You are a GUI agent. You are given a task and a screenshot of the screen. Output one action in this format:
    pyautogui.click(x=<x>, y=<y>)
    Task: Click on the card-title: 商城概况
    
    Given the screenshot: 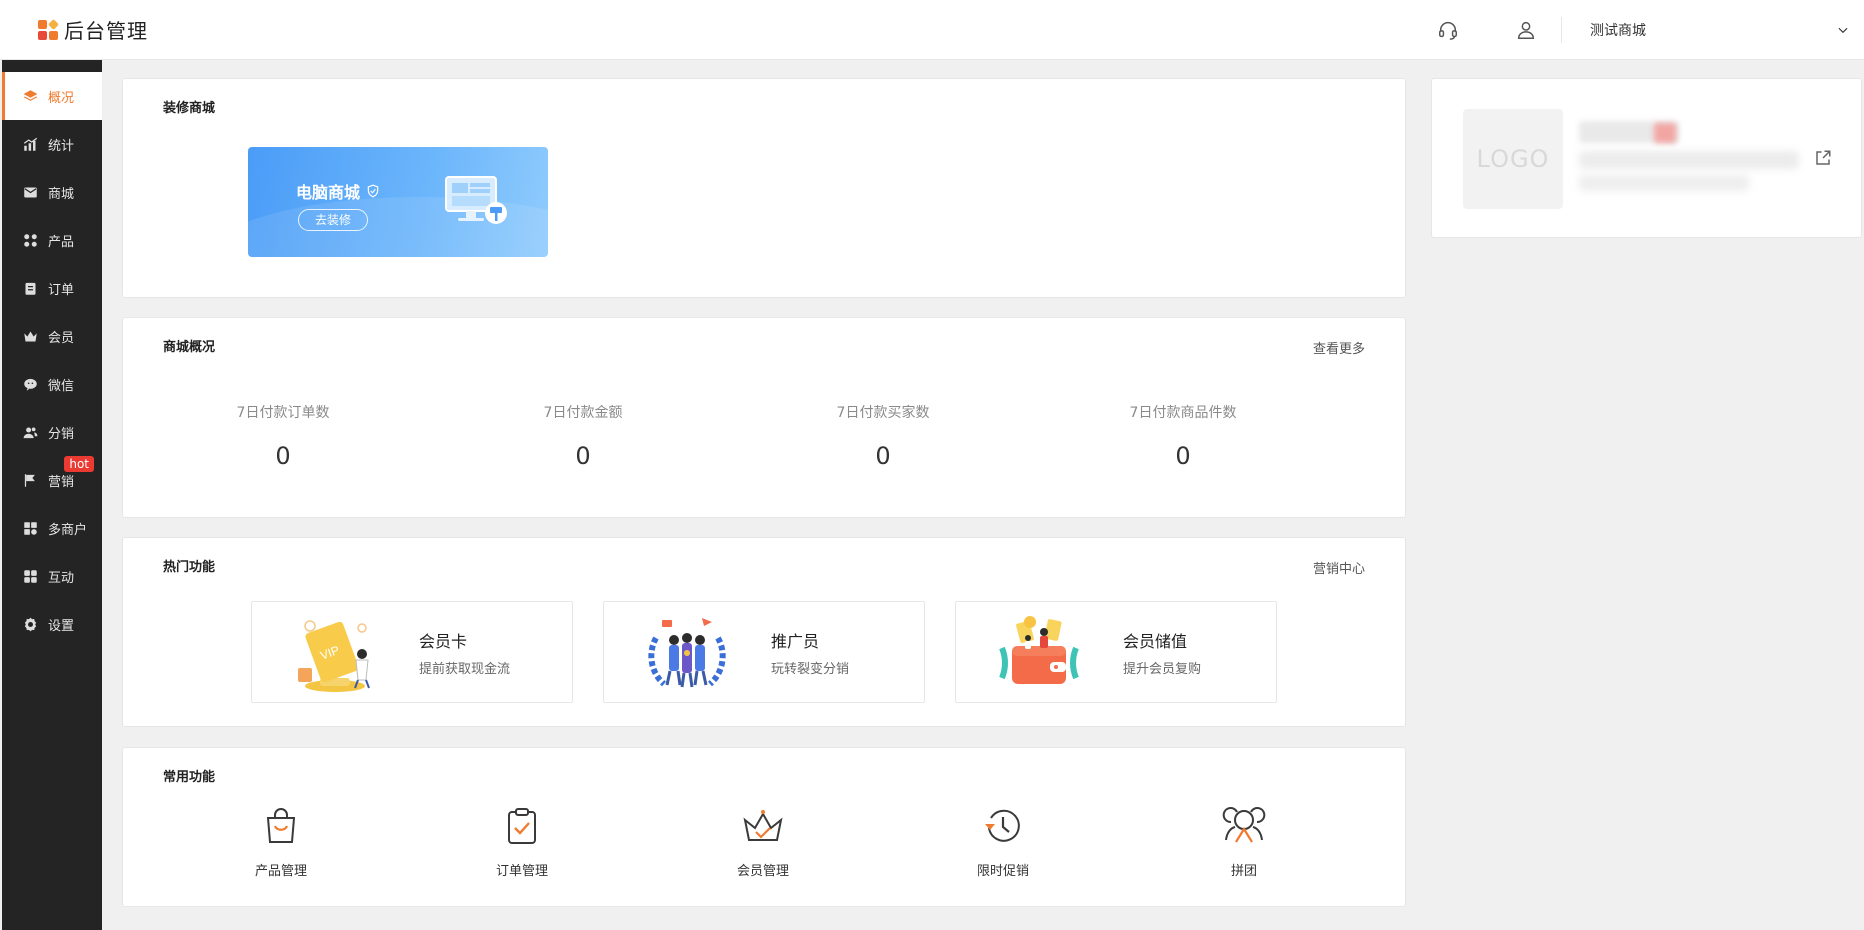 What is the action you would take?
    pyautogui.click(x=189, y=347)
    